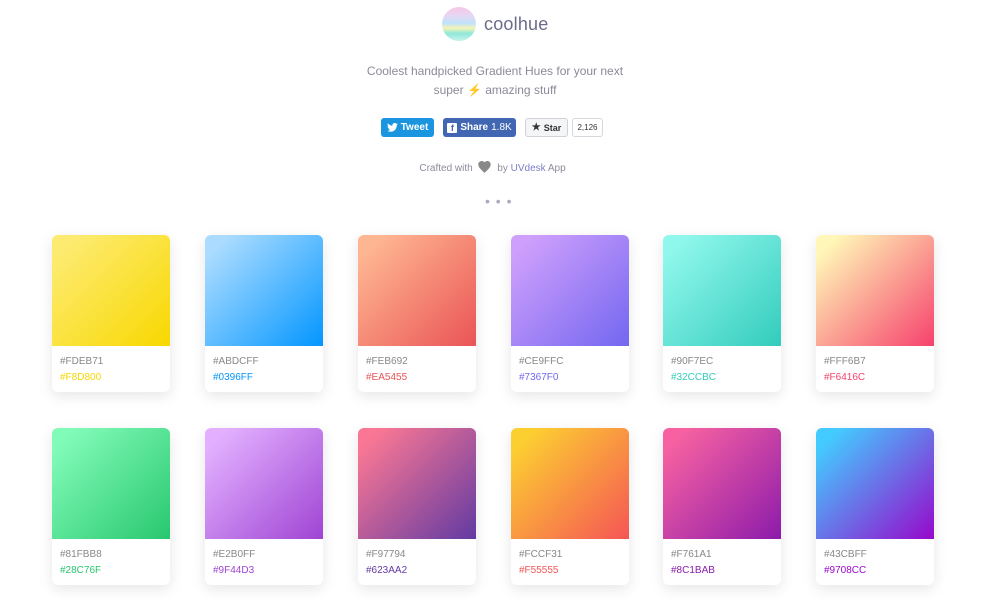 The width and height of the screenshot is (1000, 610). I want to click on gradient-codes: #ABDCFF #0396FF, so click(264, 366).